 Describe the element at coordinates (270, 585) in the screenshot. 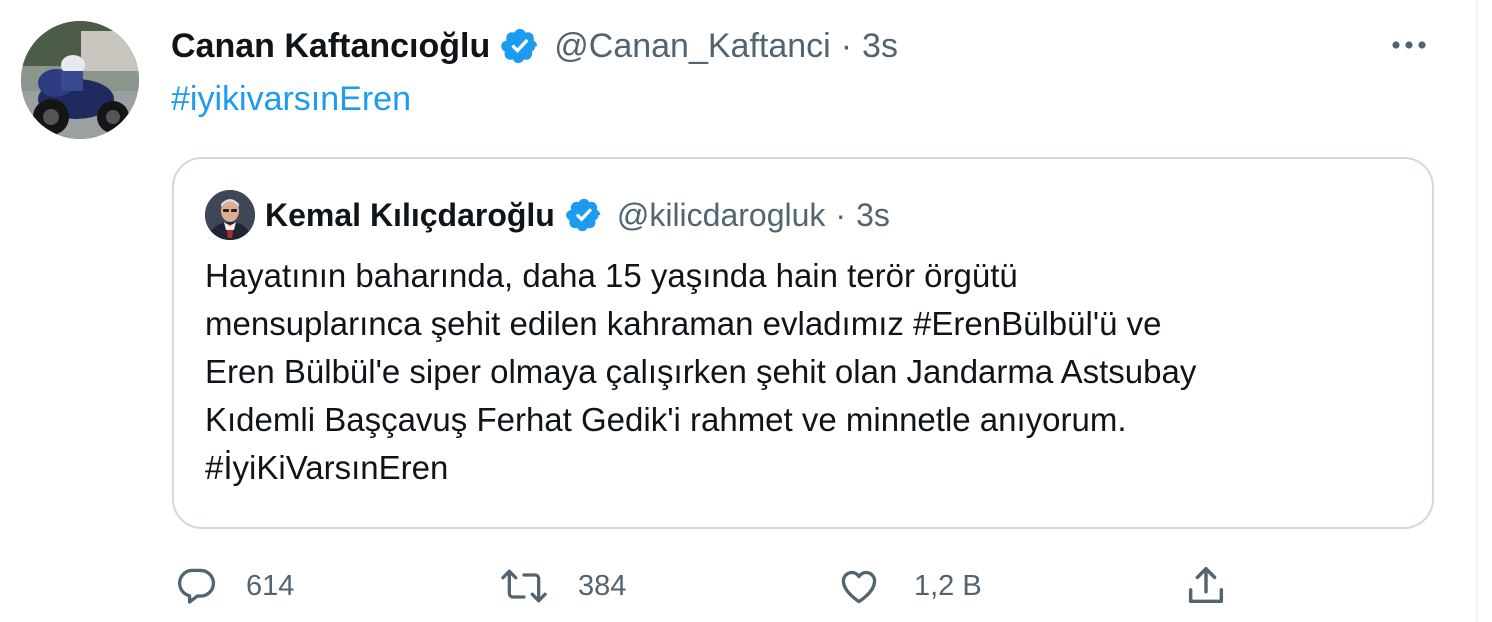

I see `reply-count: 614` at that location.